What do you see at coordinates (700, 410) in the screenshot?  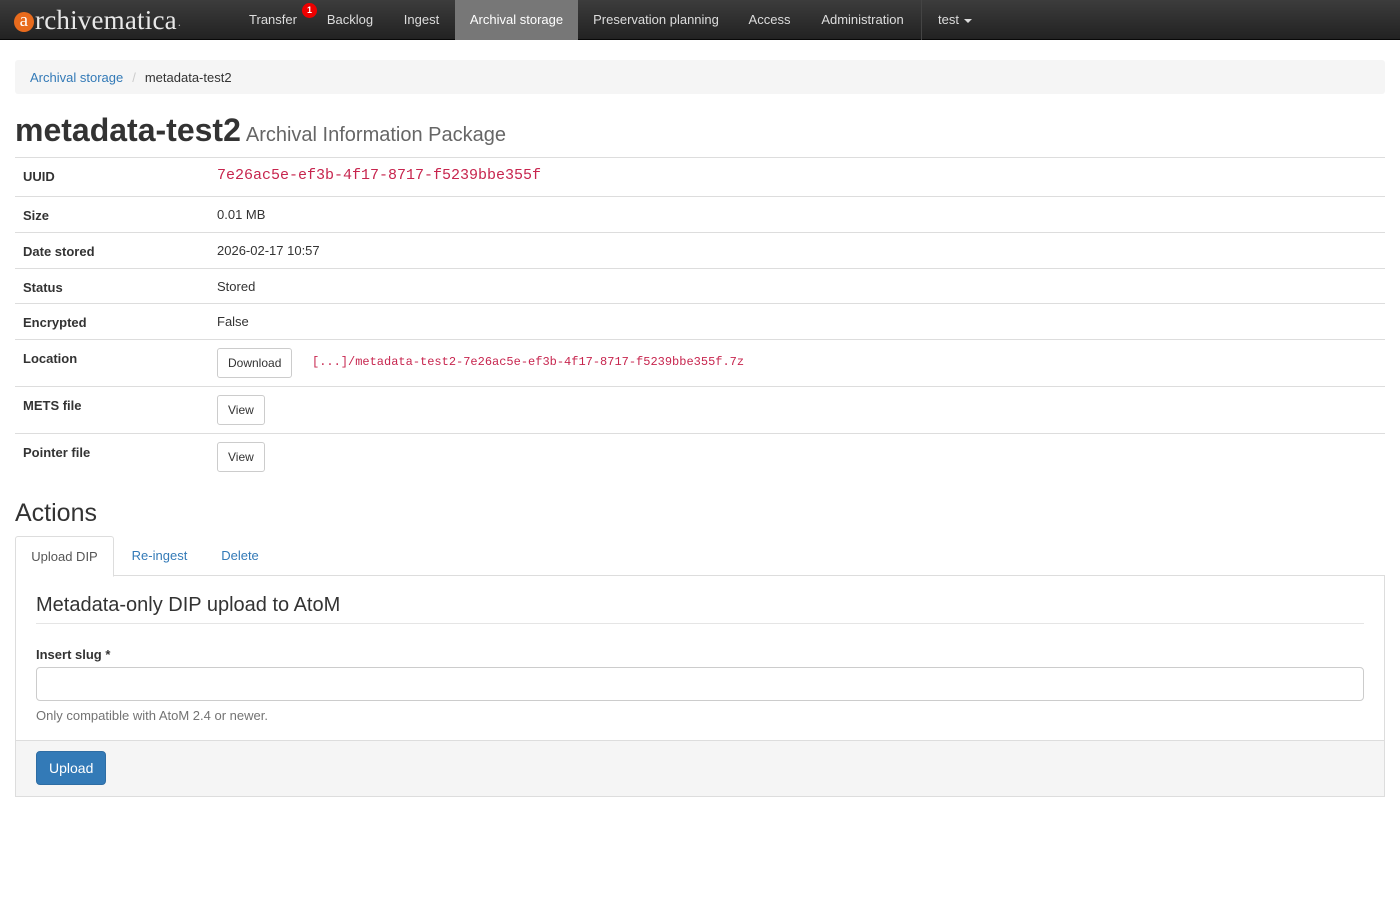 I see `row-mets-file: METS file View` at bounding box center [700, 410].